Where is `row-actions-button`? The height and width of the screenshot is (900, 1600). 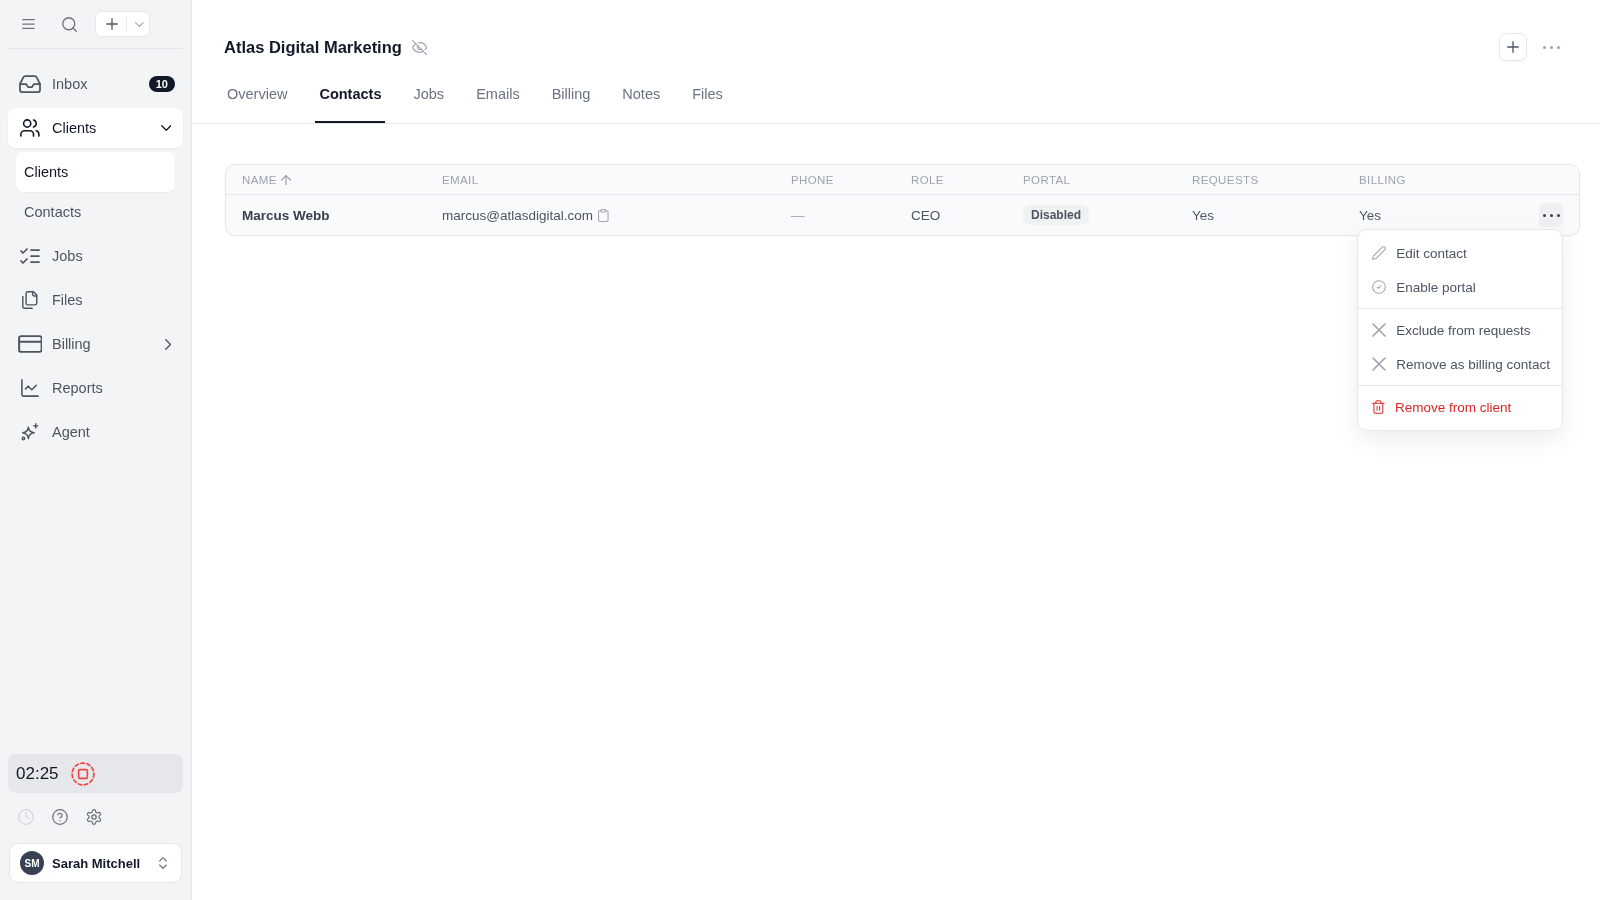 row-actions-button is located at coordinates (1551, 215).